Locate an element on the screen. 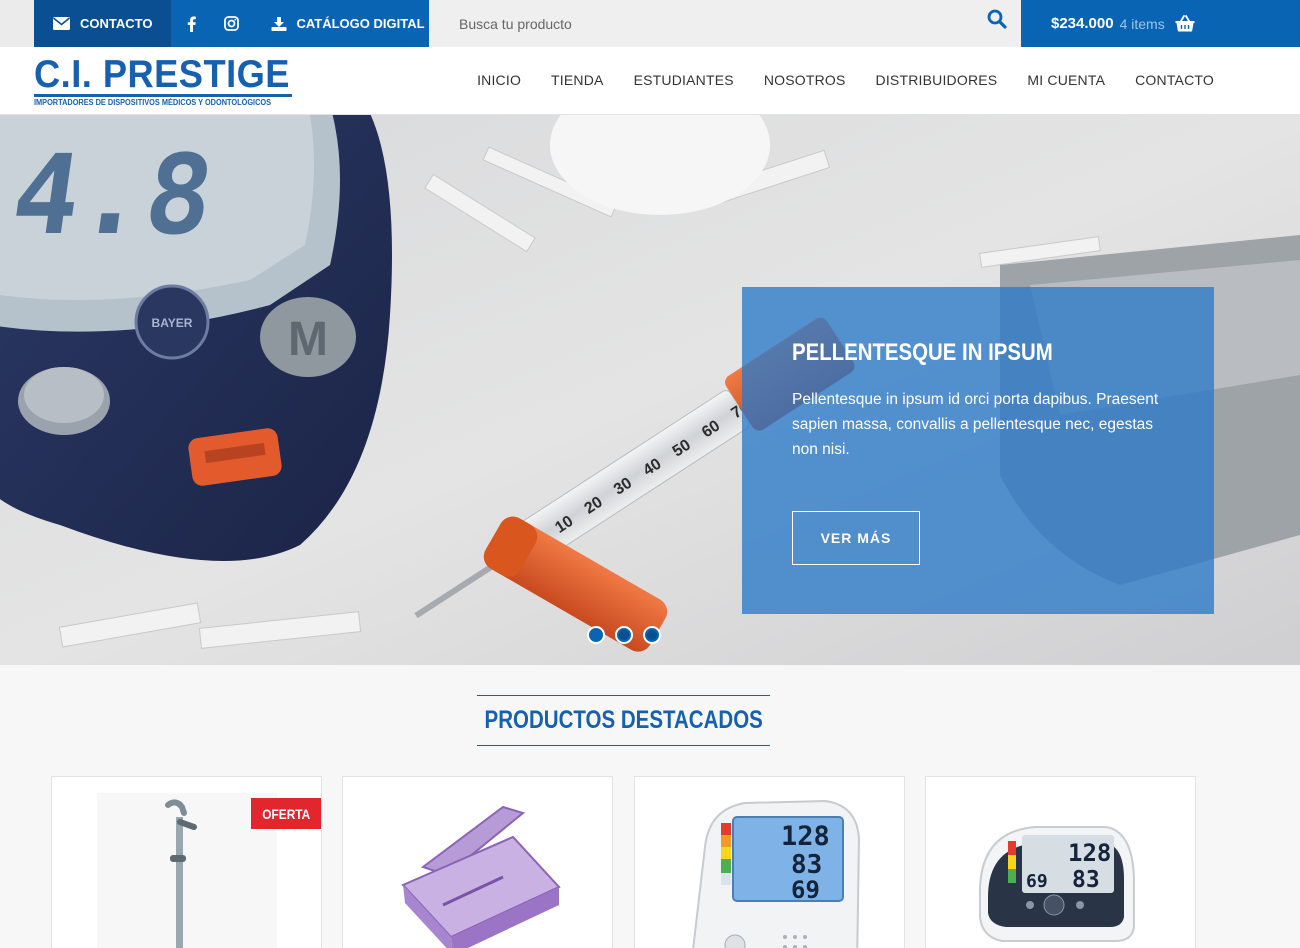 This screenshot has height=948, width=1300. facebook-link is located at coordinates (191, 23).